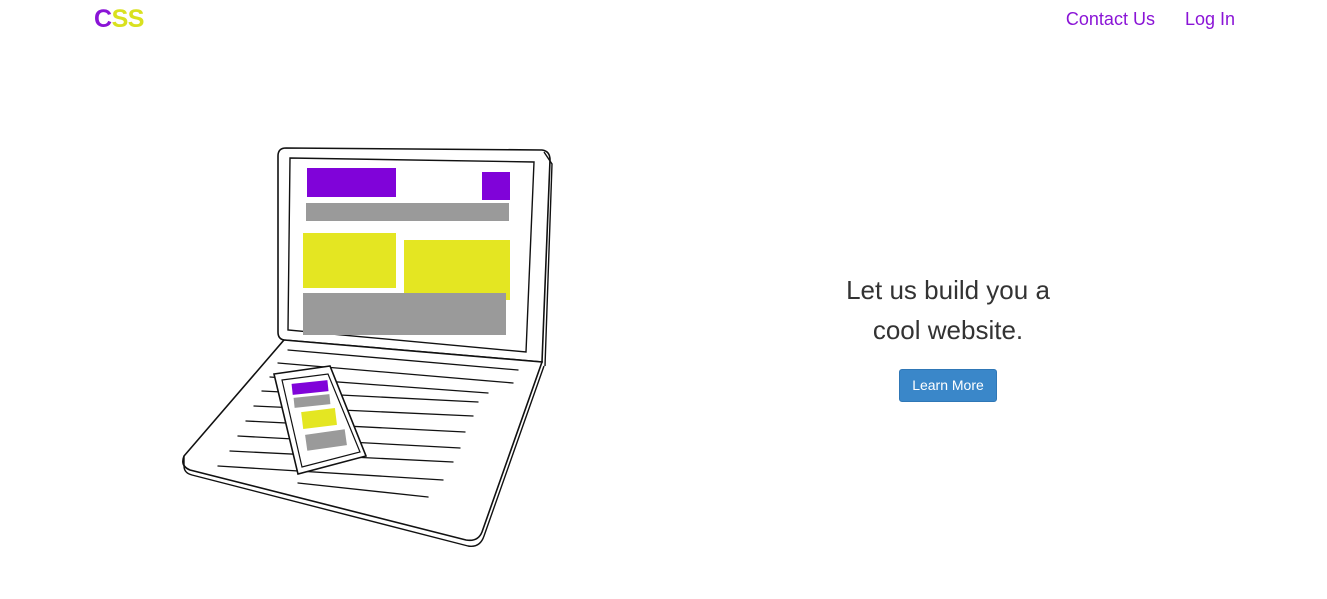 The height and width of the screenshot is (599, 1327). I want to click on logo: CSS, so click(119, 19).